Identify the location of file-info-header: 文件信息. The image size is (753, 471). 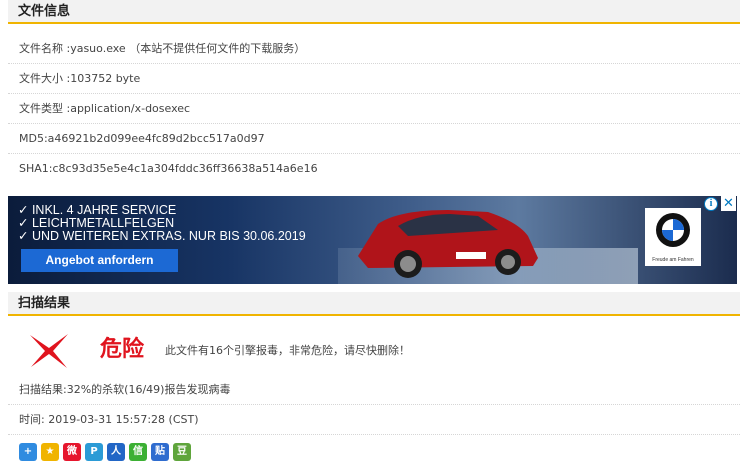
(374, 12).